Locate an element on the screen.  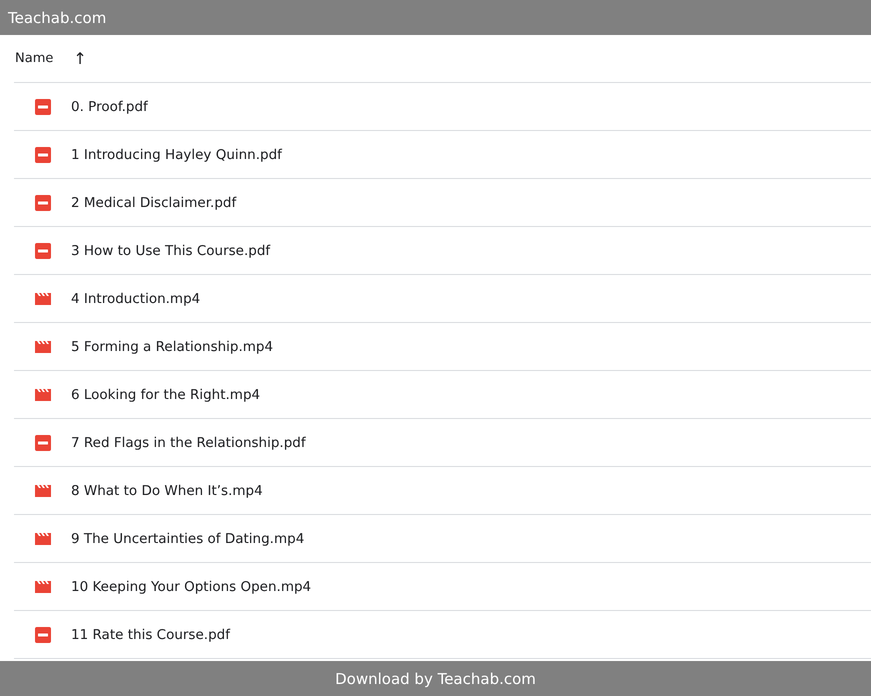
file-name: 3 How to Use This Course.pdf is located at coordinates (170, 250).